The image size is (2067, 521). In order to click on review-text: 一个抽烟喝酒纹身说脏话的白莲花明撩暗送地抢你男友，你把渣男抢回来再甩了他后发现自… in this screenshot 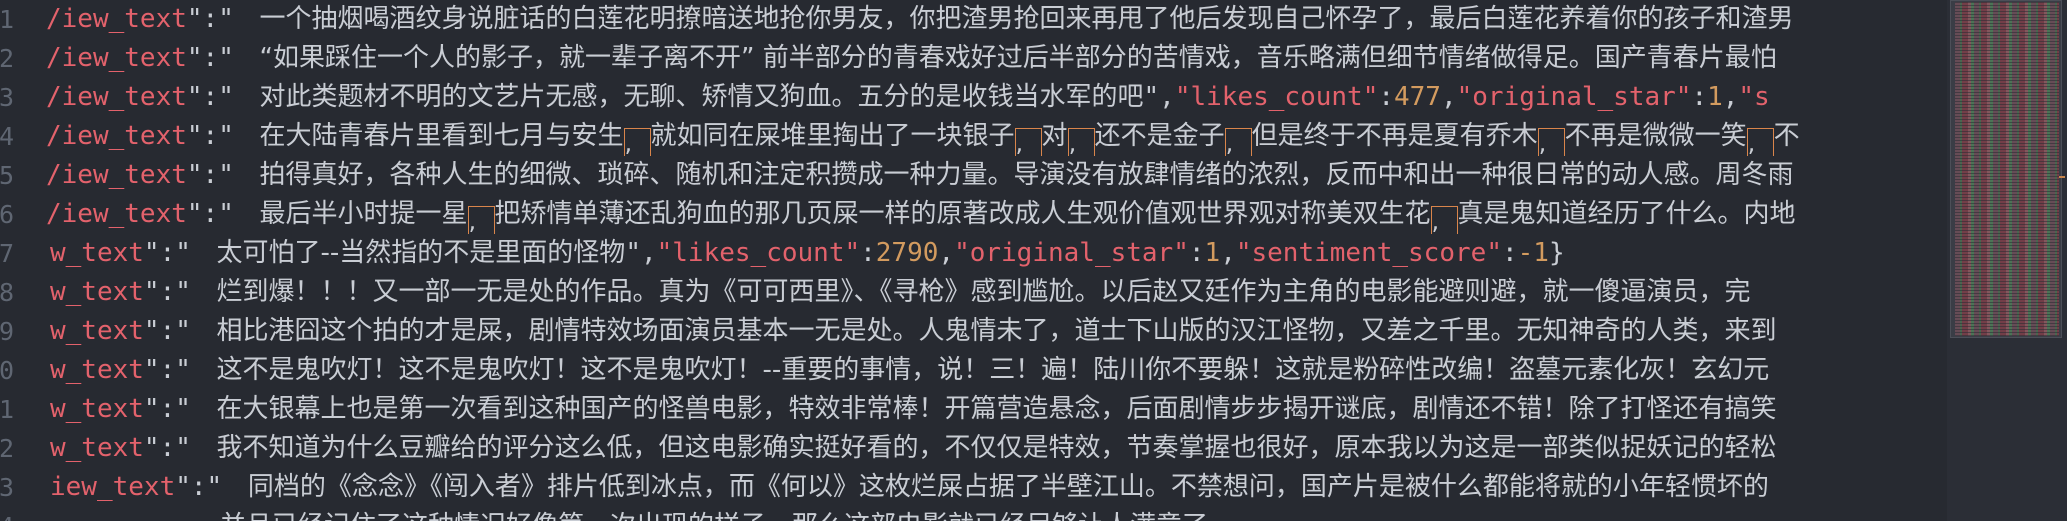, I will do `click(1026, 19)`.